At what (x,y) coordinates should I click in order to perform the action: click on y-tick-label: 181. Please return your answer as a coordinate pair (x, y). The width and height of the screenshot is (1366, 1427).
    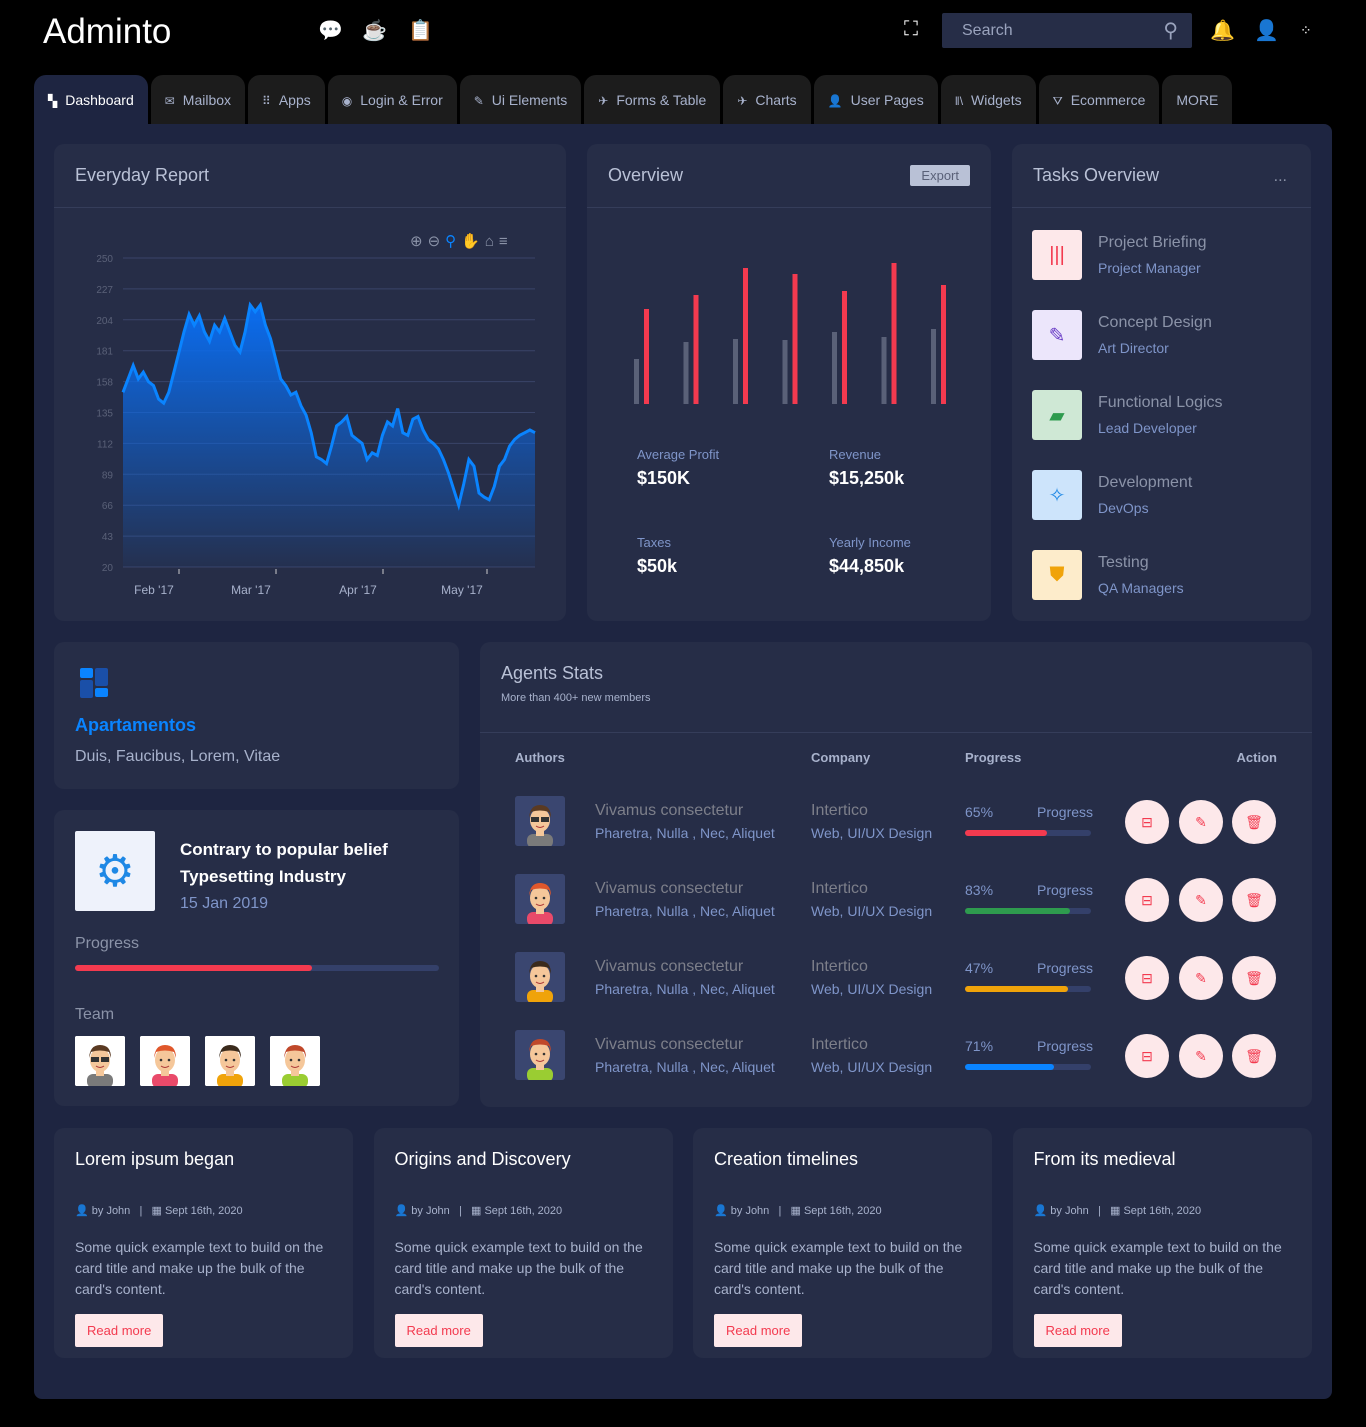
    Looking at the image, I should click on (104, 352).